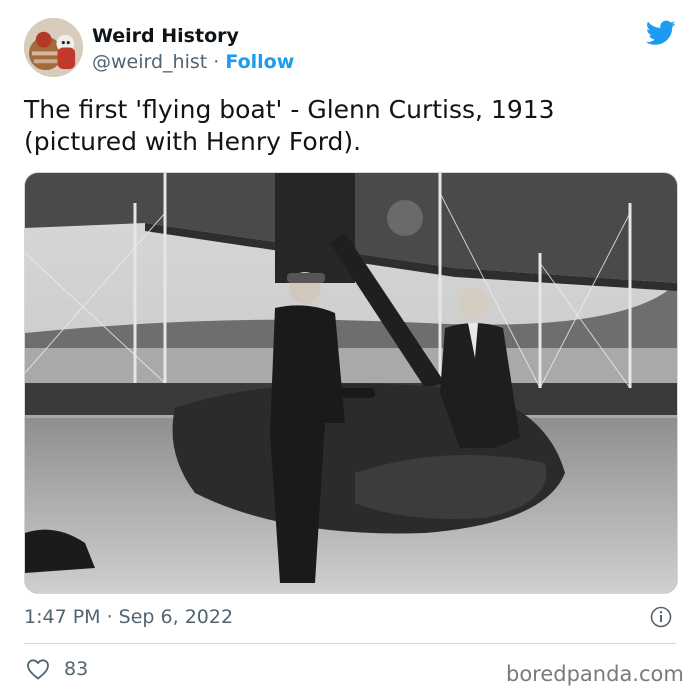 The image size is (700, 697). What do you see at coordinates (661, 33) in the screenshot?
I see `twitter-bird-icon` at bounding box center [661, 33].